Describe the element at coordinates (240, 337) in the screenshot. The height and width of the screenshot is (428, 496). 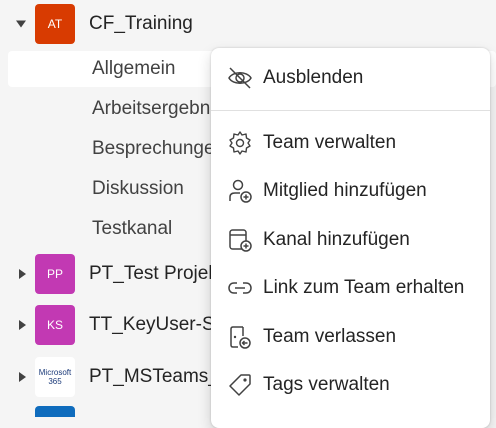
I see `leave-icon` at that location.